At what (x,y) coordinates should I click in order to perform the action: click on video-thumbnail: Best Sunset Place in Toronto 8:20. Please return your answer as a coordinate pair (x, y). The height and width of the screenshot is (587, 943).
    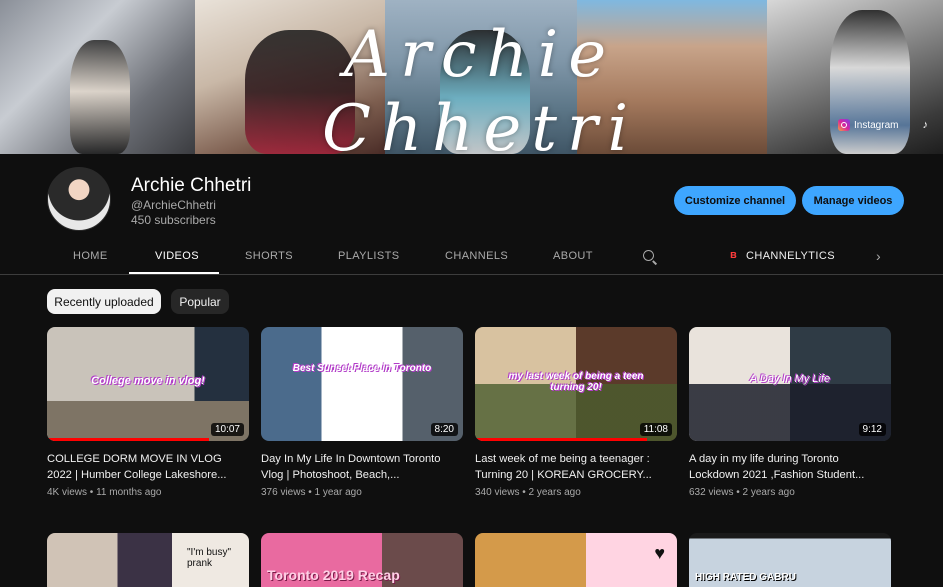
    Looking at the image, I should click on (362, 384).